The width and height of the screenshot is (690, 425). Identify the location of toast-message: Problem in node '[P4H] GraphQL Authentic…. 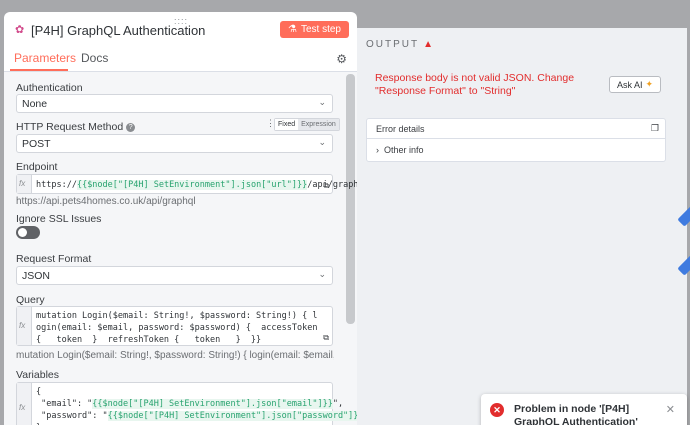
(576, 414).